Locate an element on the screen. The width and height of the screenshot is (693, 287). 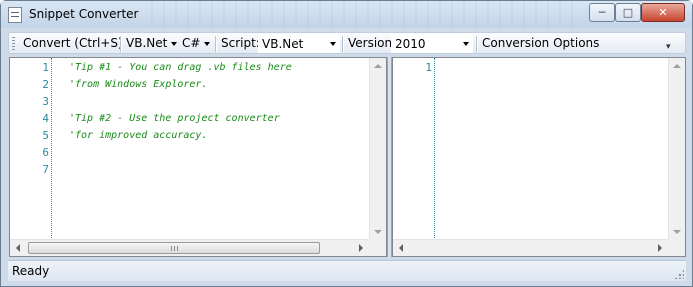
maximize-button: □ is located at coordinates (628, 12).